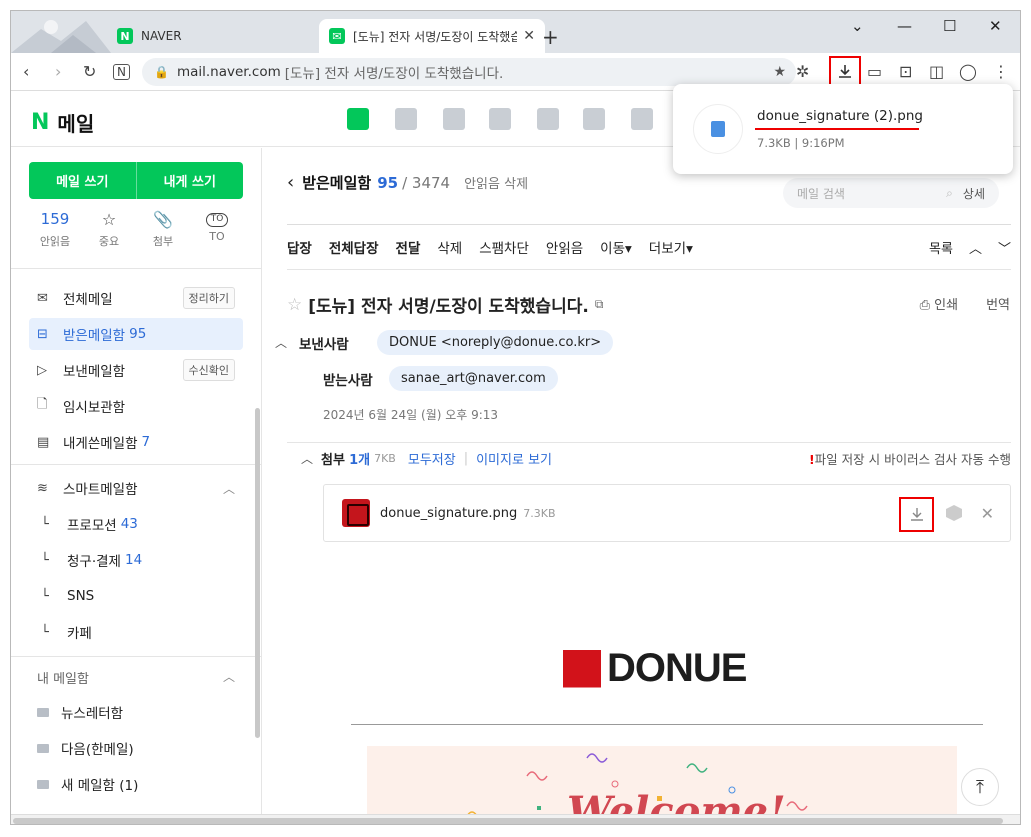 This screenshot has height=837, width=1031. What do you see at coordinates (840, 116) in the screenshot?
I see `download-filename: donue_signature (2).png` at bounding box center [840, 116].